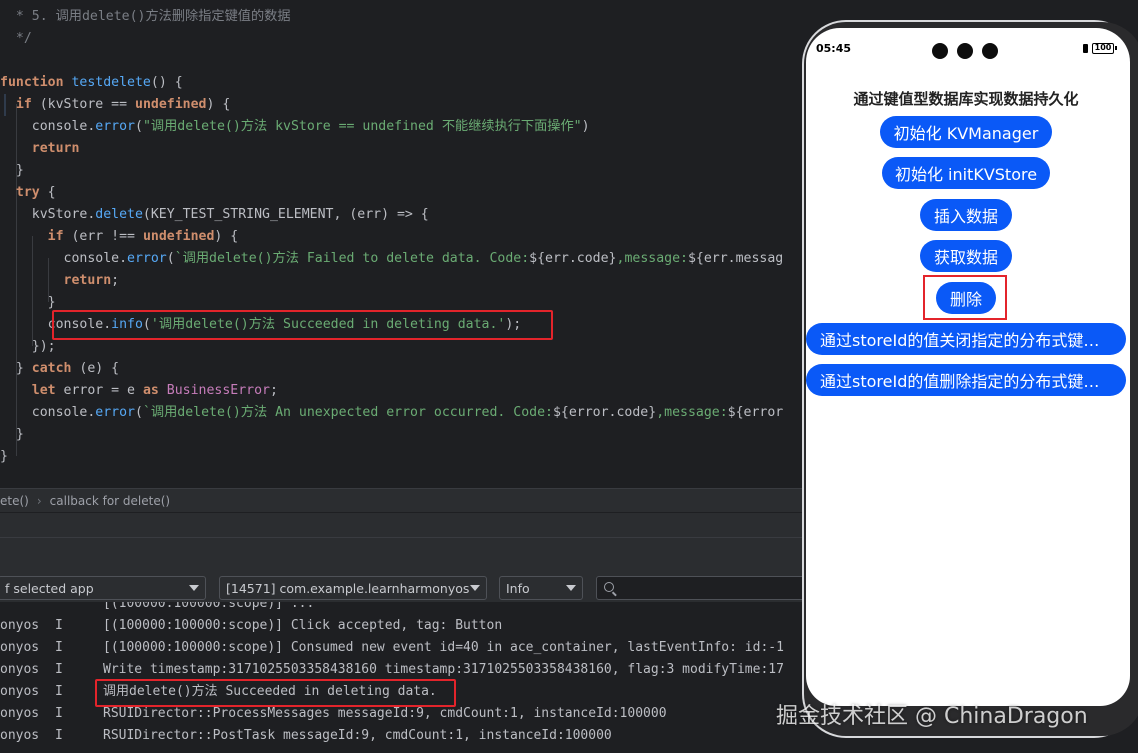 This screenshot has width=1138, height=753. I want to click on code-token: delete, so click(119, 214).